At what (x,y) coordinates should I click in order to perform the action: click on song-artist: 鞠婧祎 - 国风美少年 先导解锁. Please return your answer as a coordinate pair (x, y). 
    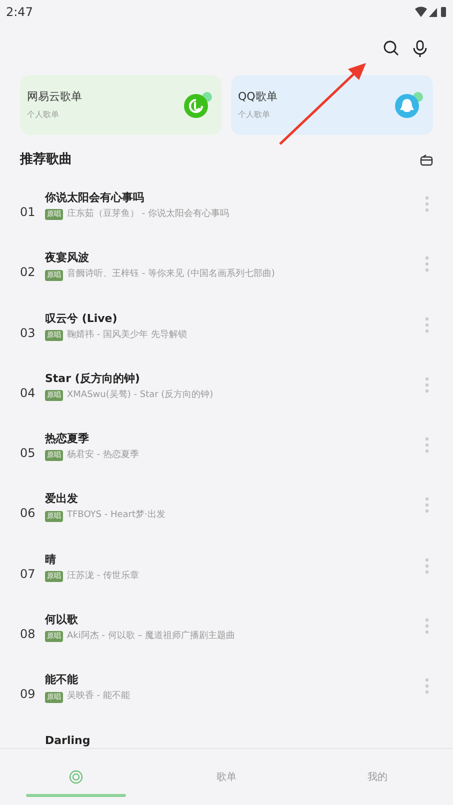
    Looking at the image, I should click on (127, 335).